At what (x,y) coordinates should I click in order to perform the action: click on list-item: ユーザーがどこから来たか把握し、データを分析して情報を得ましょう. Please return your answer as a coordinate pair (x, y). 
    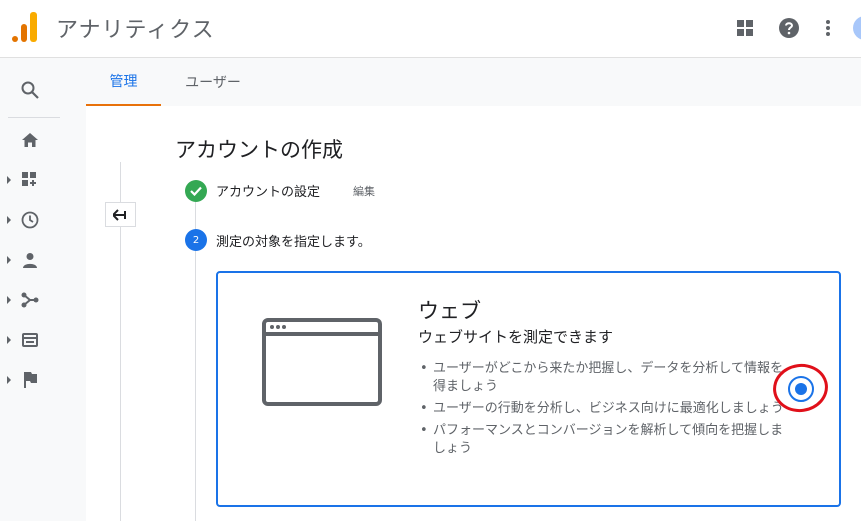
    Looking at the image, I should click on (603, 378).